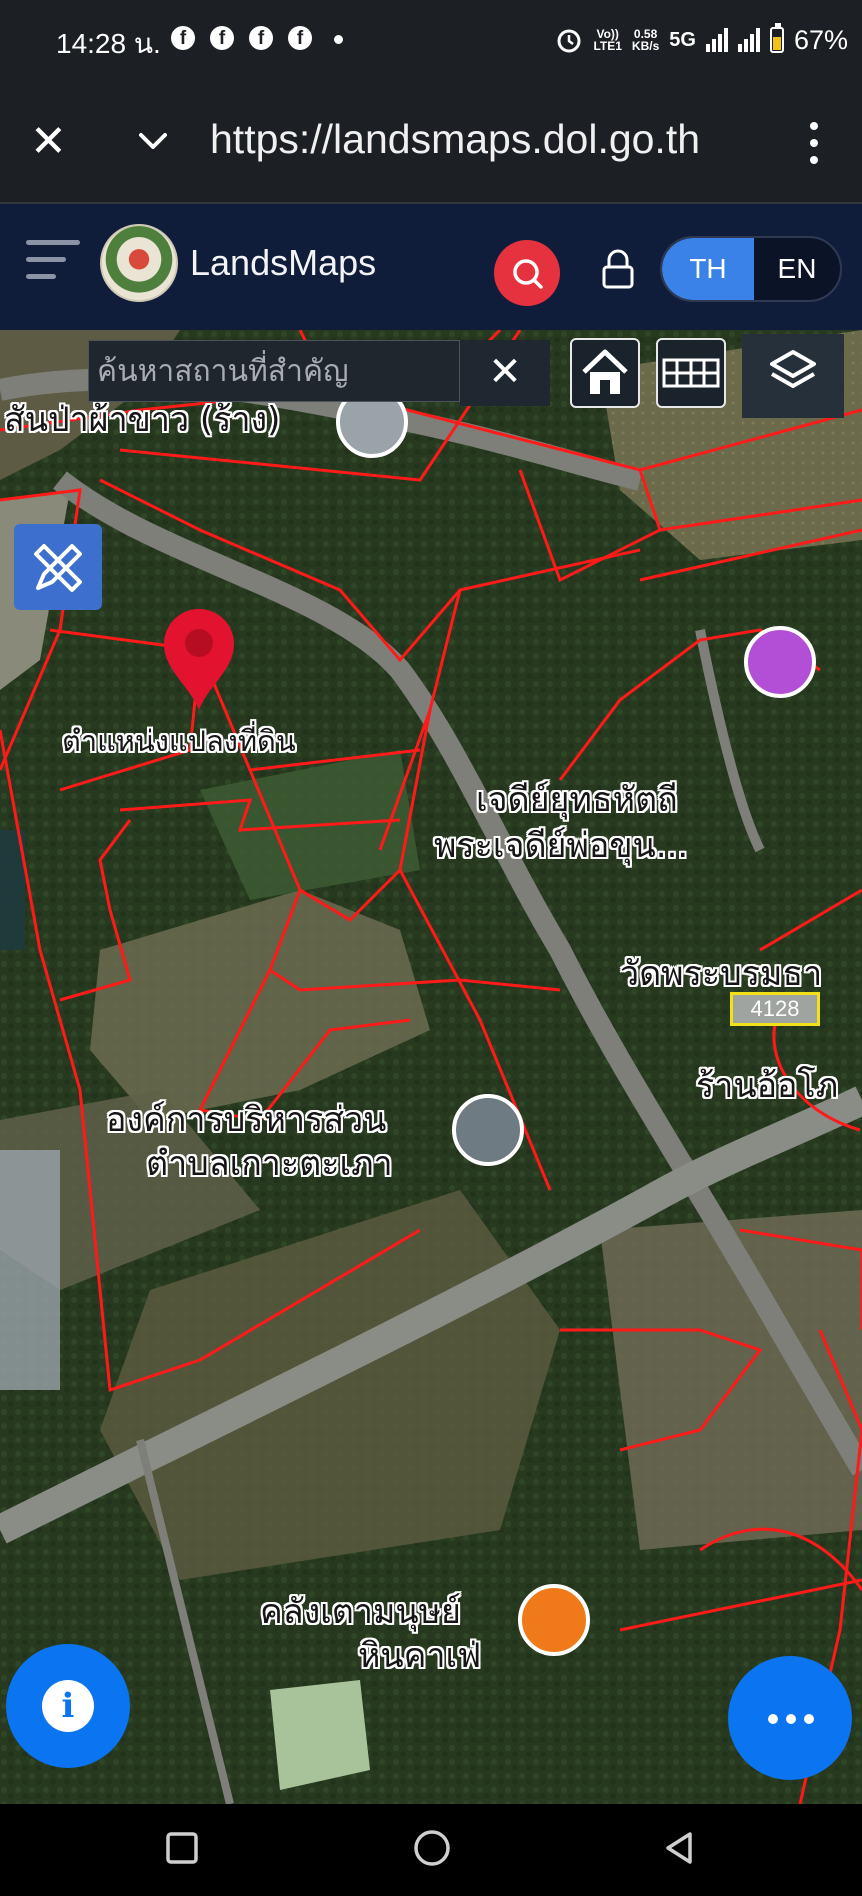  I want to click on camera-poi-icon, so click(780, 662).